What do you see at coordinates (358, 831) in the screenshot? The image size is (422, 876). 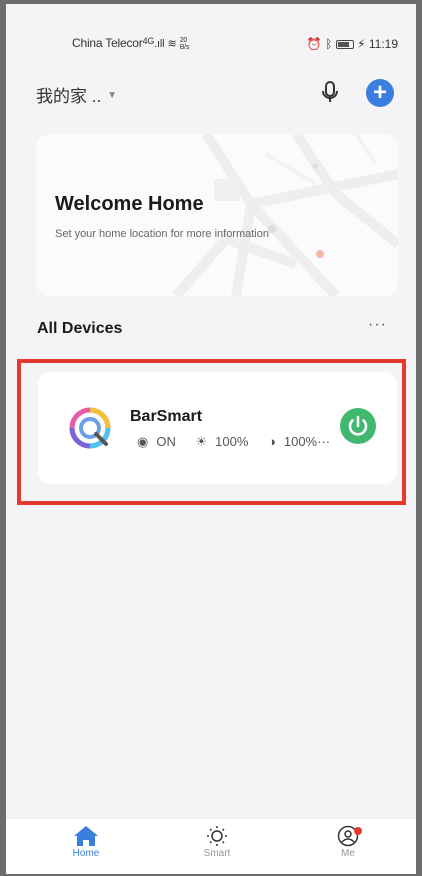 I see `notification-badge` at bounding box center [358, 831].